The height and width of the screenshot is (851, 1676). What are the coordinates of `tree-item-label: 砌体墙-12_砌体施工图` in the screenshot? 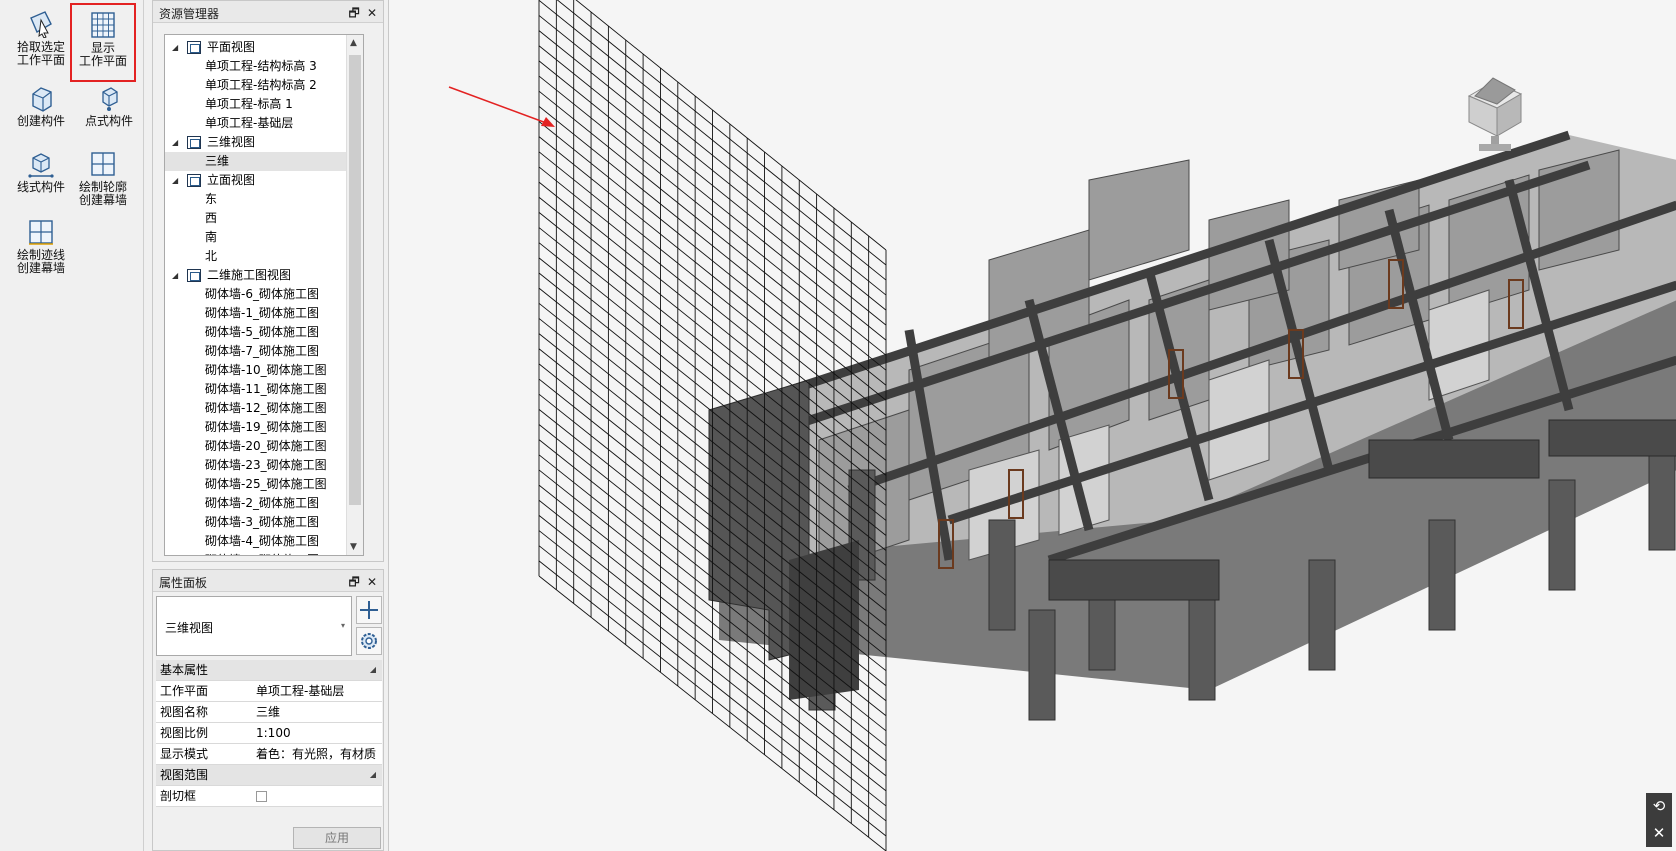 It's located at (266, 408).